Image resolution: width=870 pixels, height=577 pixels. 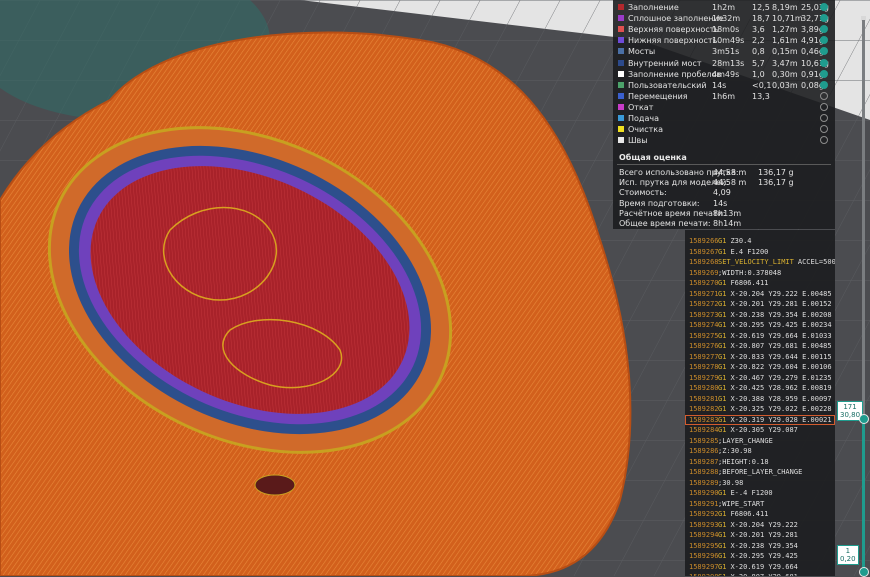 I want to click on gcode-command: G1 X-20.204 Y29.222 E.00485, so click(x=775, y=294).